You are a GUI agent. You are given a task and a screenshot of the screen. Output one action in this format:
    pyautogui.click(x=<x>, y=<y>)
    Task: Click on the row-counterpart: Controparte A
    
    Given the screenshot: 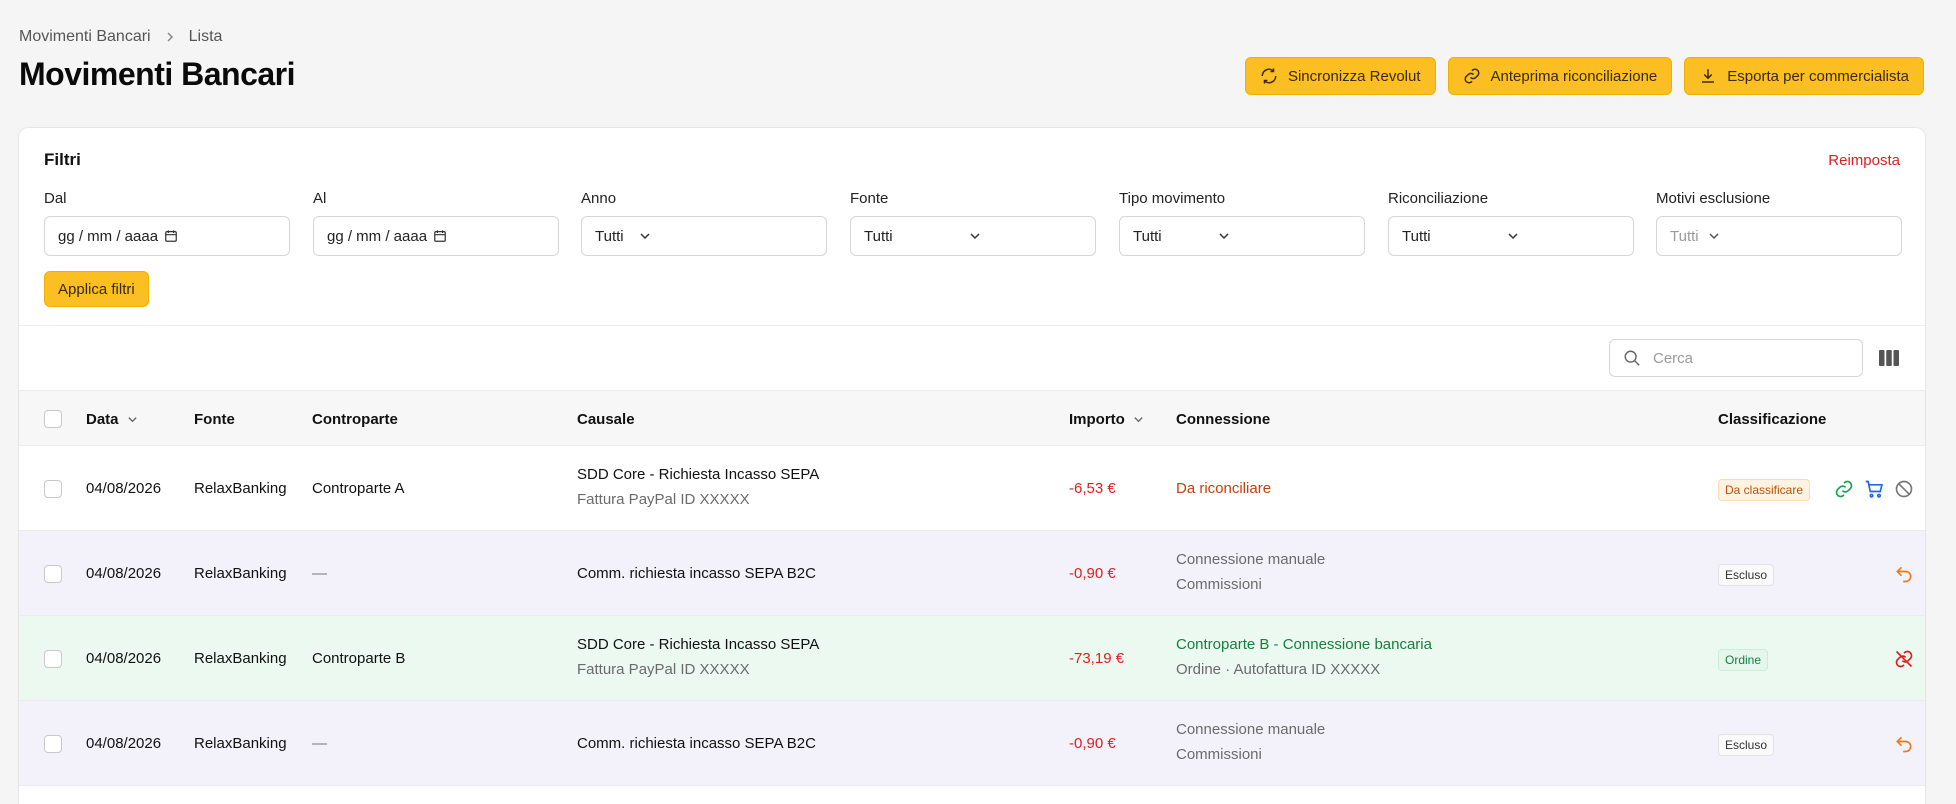 What is the action you would take?
    pyautogui.click(x=358, y=488)
    